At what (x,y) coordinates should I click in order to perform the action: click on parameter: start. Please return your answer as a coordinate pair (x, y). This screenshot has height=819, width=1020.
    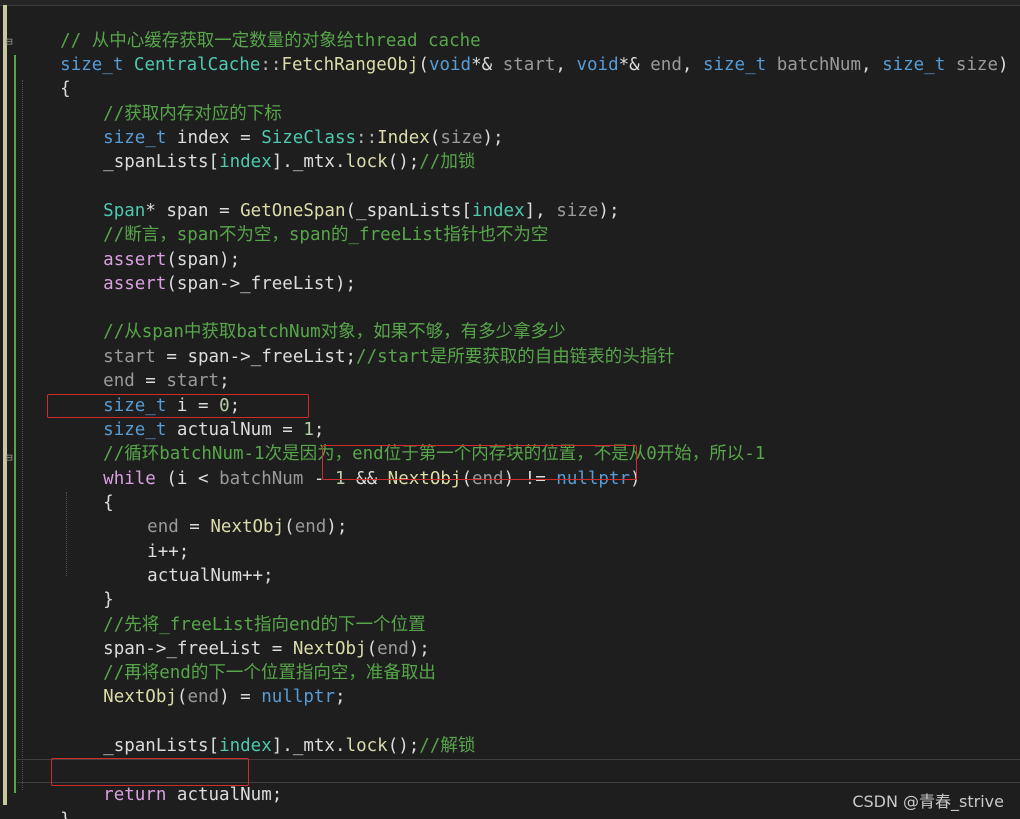
    Looking at the image, I should click on (529, 65).